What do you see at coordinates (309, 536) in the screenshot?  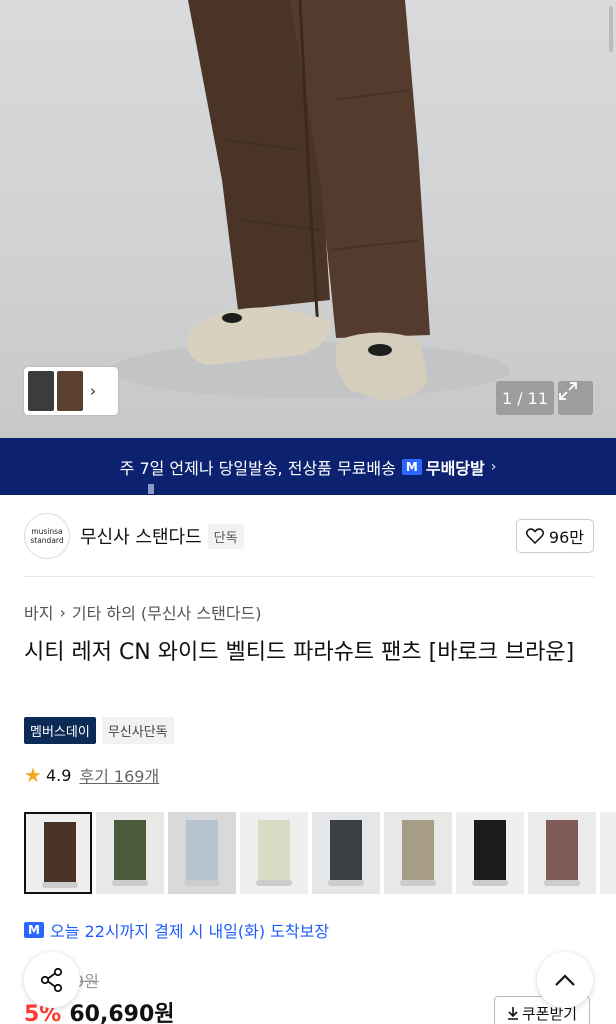 I see `brand-row: musinsa standard 무신사 스탠다드 단독 96만` at bounding box center [309, 536].